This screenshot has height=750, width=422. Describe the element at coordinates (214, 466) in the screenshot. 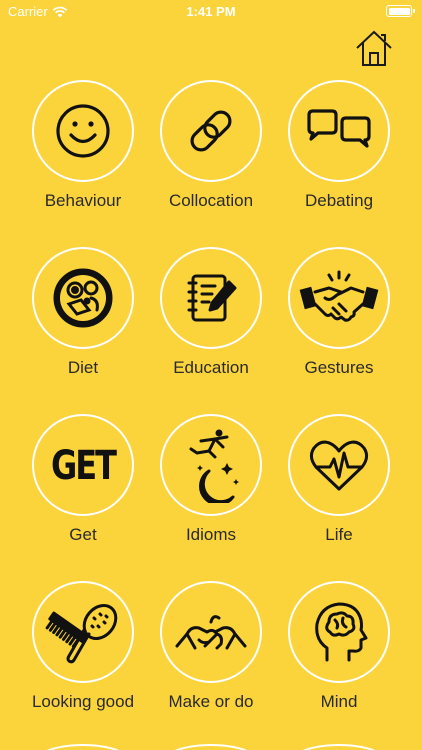

I see `jumping-over-moon-icon` at that location.